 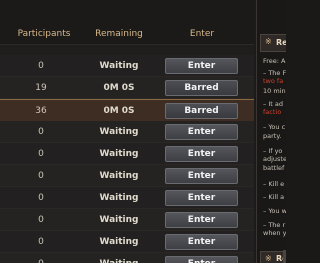 What do you see at coordinates (273, 43) in the screenshot?
I see `rules-panel-header: ※ Re` at bounding box center [273, 43].